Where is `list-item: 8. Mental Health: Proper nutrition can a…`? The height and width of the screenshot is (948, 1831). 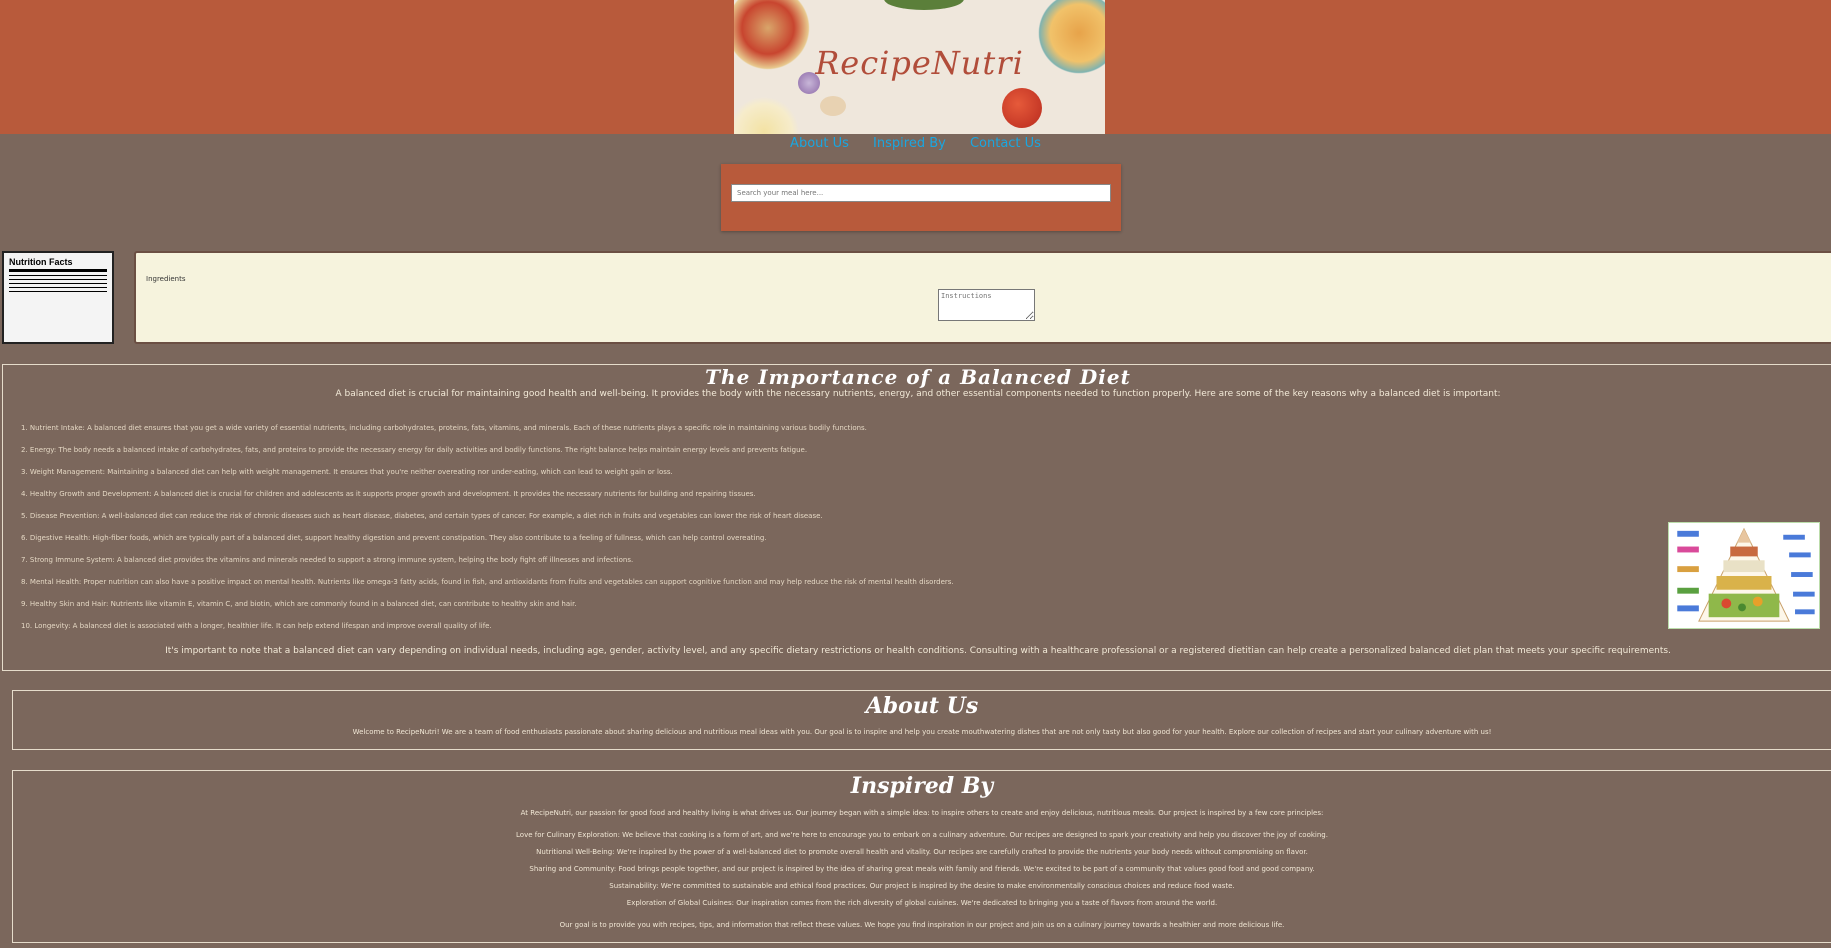 list-item: 8. Mental Health: Proper nutrition can a… is located at coordinates (487, 582).